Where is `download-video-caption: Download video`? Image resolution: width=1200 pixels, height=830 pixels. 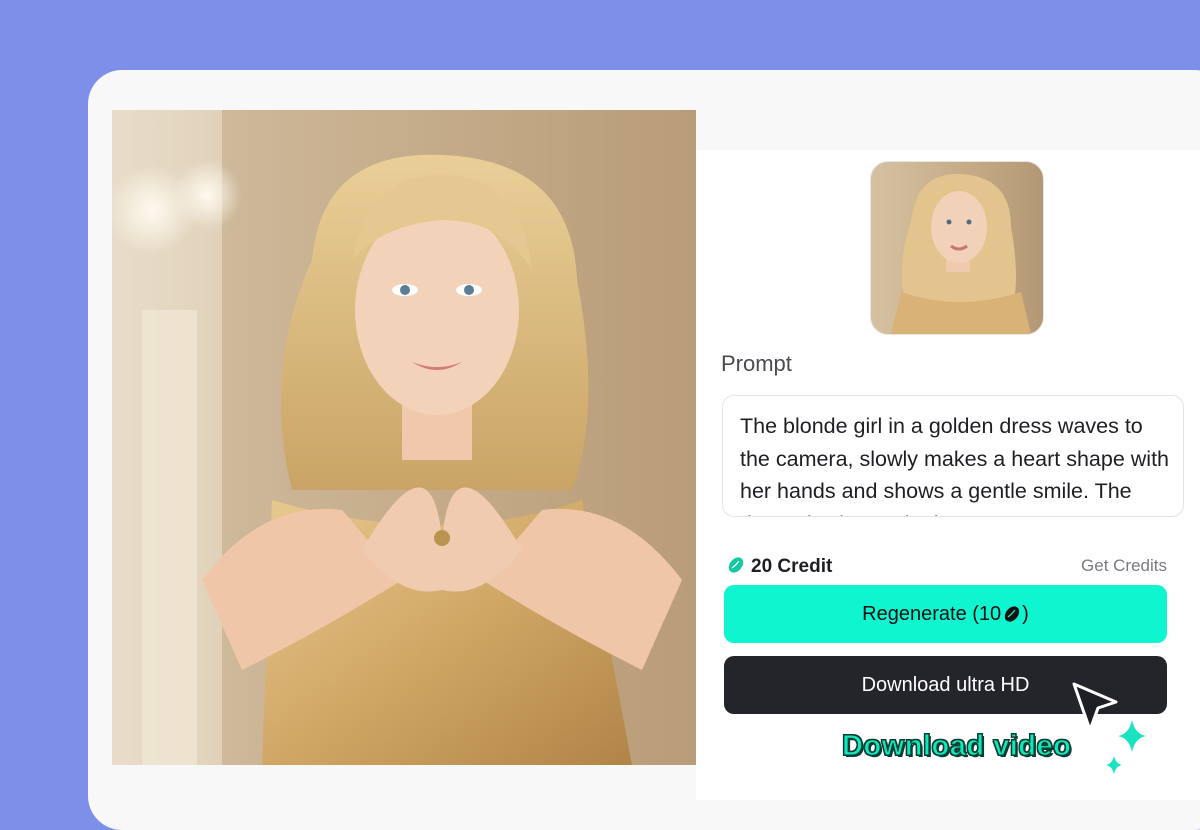
download-video-caption: Download video is located at coordinates (956, 746).